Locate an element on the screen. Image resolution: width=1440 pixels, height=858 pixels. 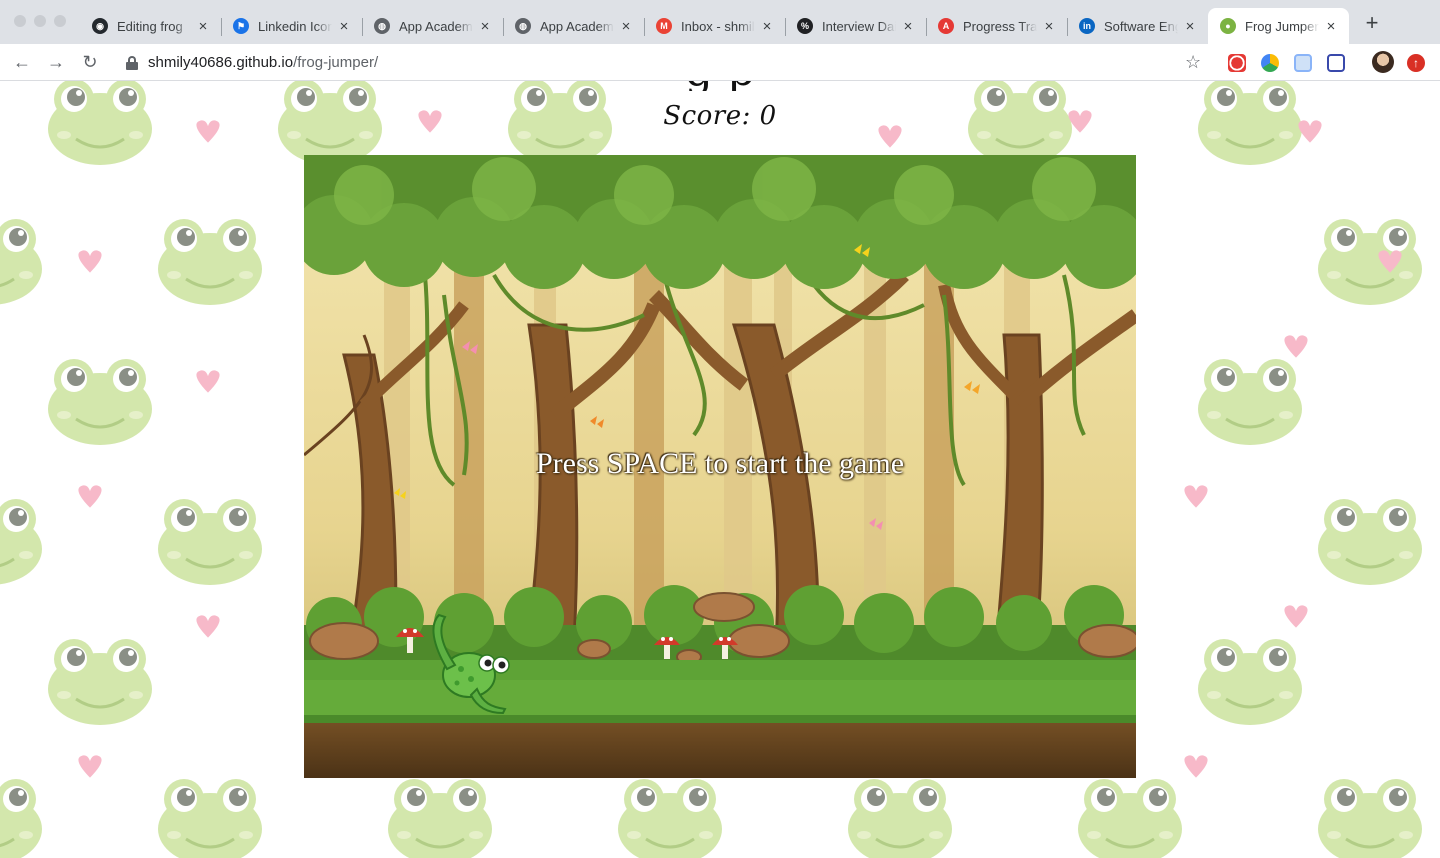
score-label: Score: is located at coordinates (707, 116).